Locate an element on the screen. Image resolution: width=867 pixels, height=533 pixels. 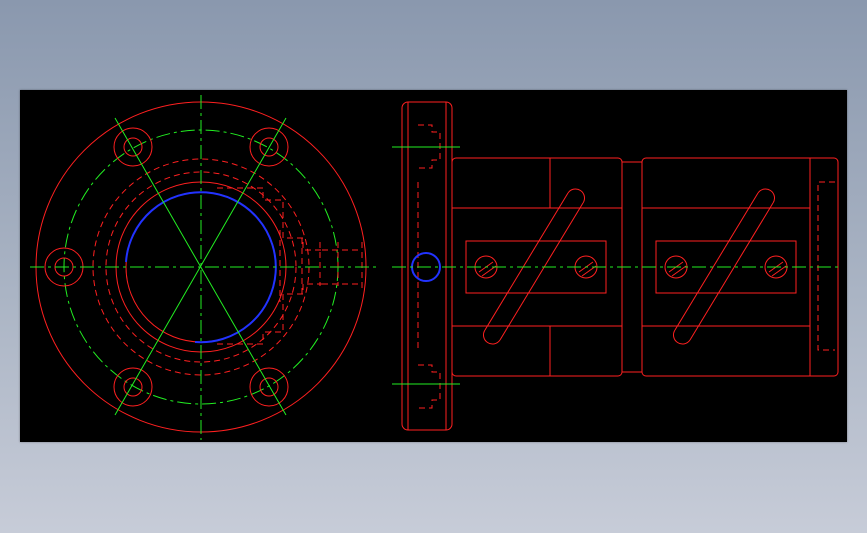
keyway-hidden-detail is located at coordinates (290, 266).